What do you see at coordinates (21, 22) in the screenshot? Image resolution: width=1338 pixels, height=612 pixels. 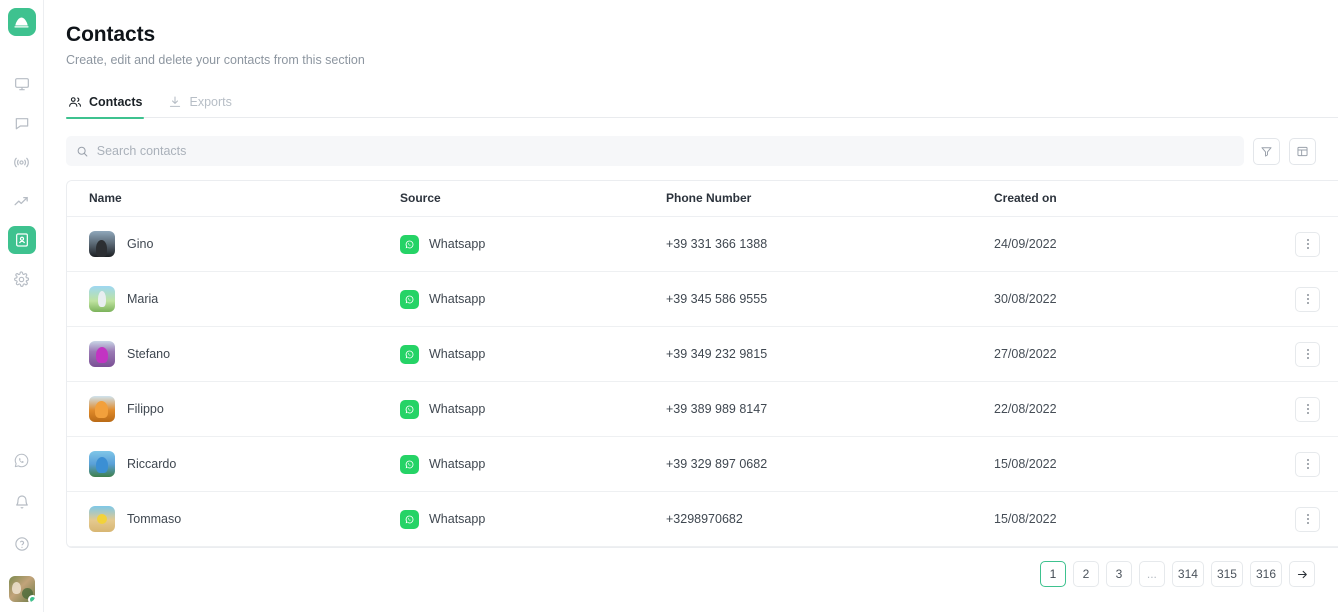 I see `app-logo` at bounding box center [21, 22].